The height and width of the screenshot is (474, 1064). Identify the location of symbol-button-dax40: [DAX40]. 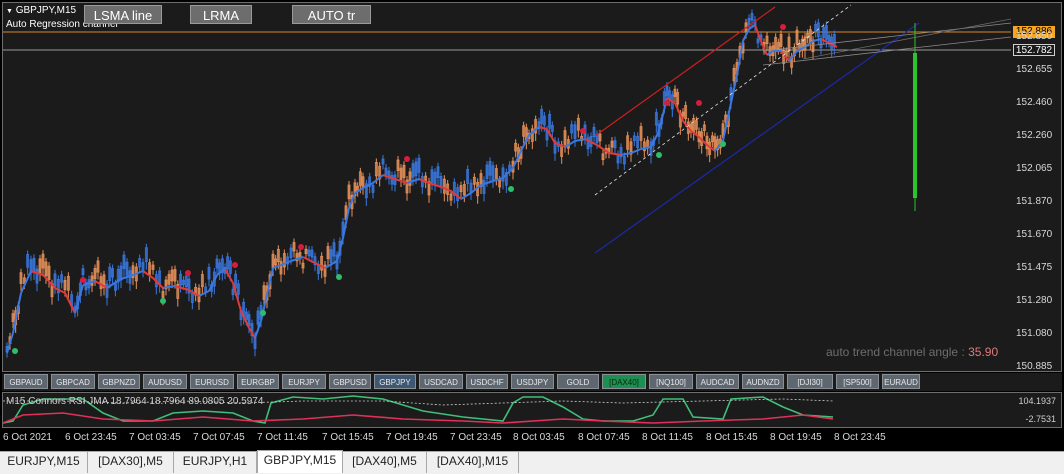
(624, 381).